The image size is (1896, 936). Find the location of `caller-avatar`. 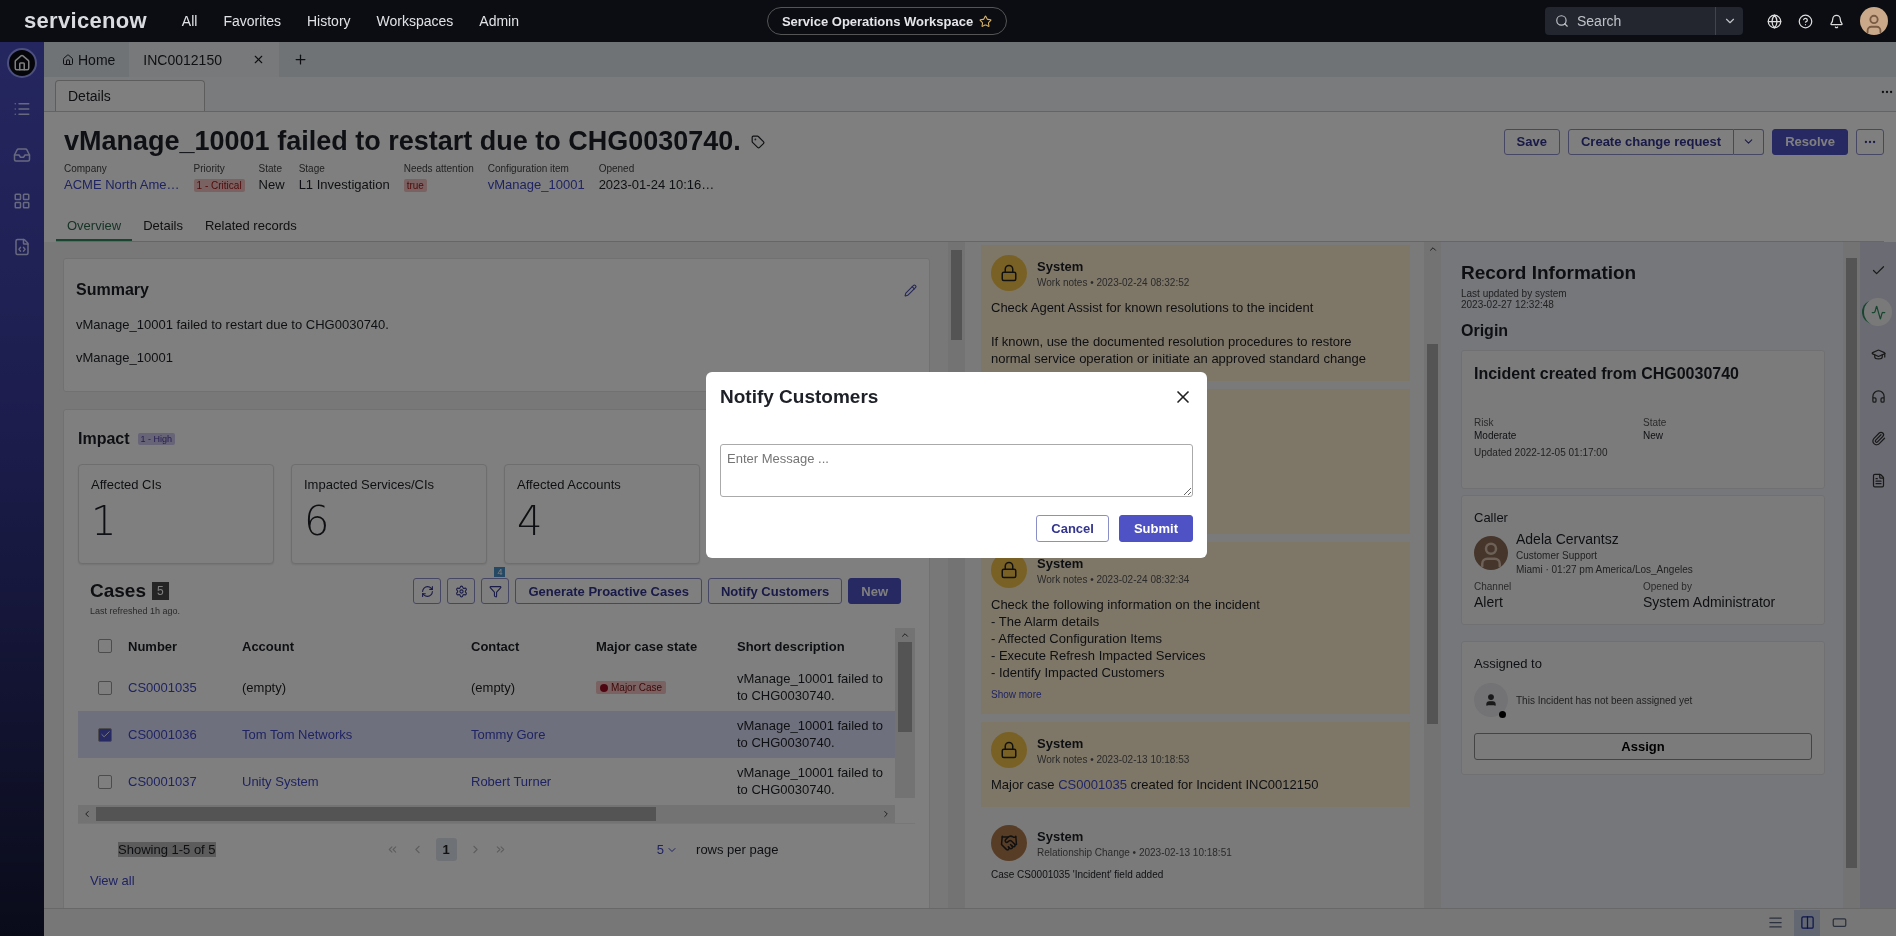

caller-avatar is located at coordinates (1491, 553).